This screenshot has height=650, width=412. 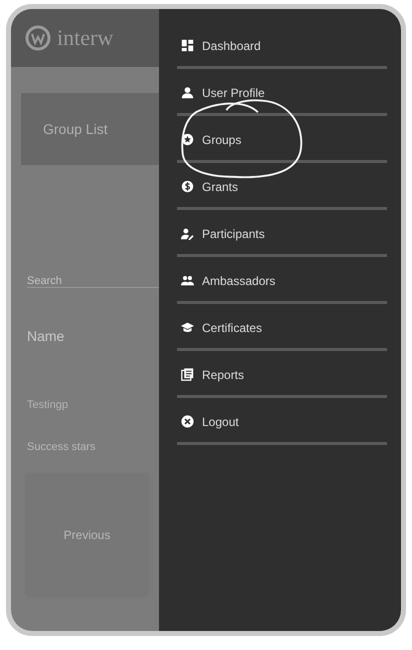 What do you see at coordinates (282, 282) in the screenshot?
I see `menu-item: Ambassadors` at bounding box center [282, 282].